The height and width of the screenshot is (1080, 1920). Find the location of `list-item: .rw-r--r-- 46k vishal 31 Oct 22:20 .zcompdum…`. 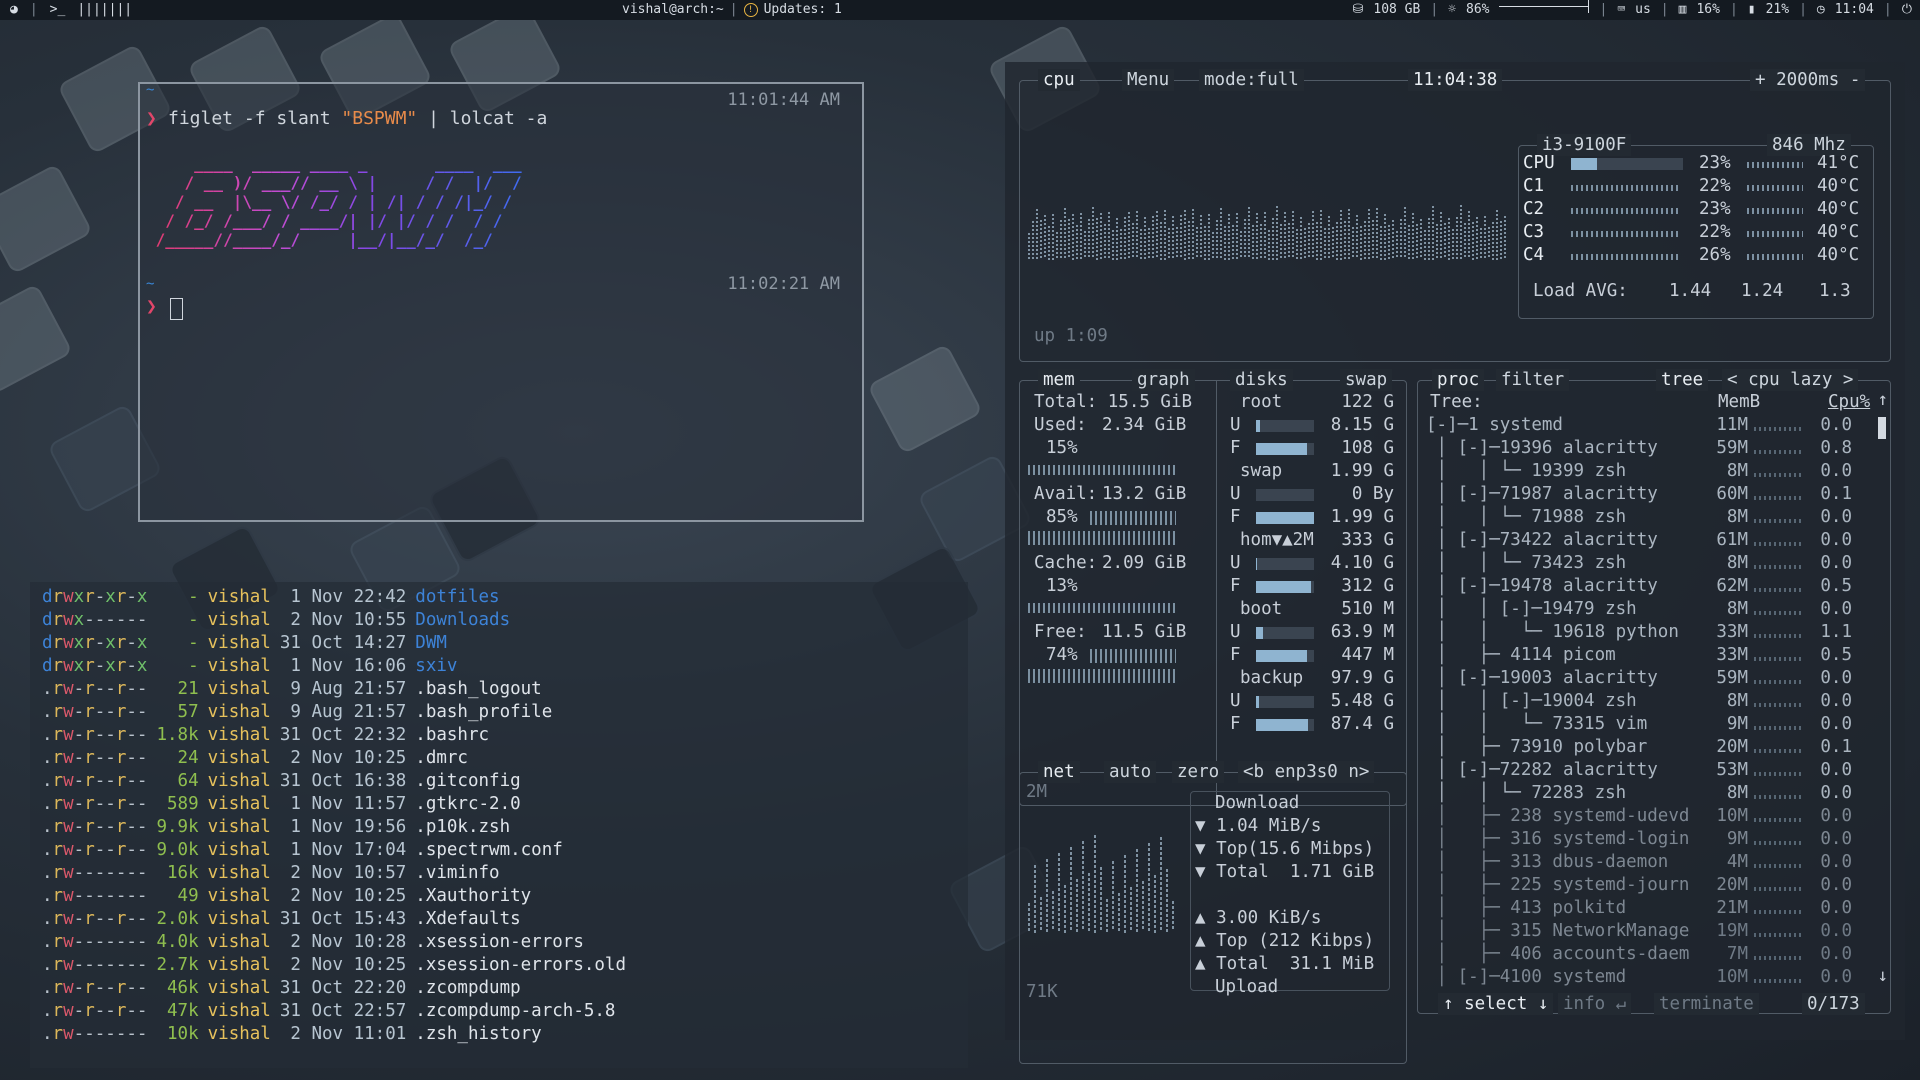

list-item: .rw-r--r-- 46k vishal 31 Oct 22:20 .zcompdum… is located at coordinates (338, 988).